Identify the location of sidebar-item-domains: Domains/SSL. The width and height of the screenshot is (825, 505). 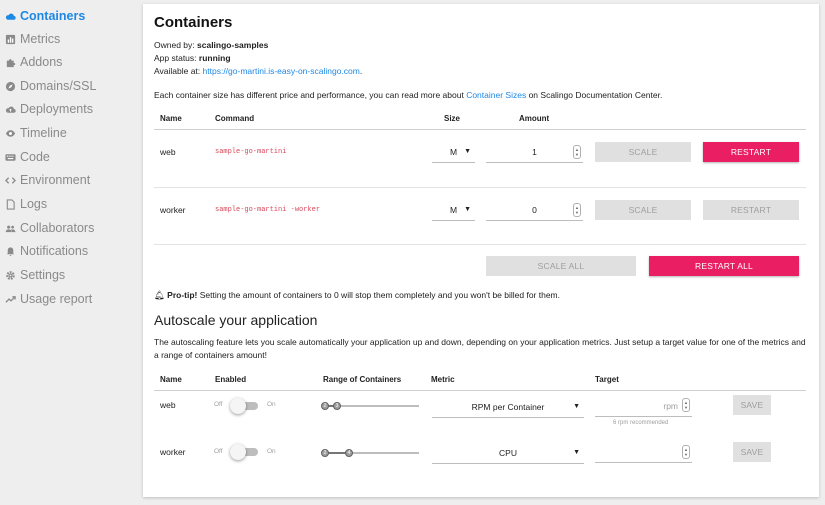
(50, 86).